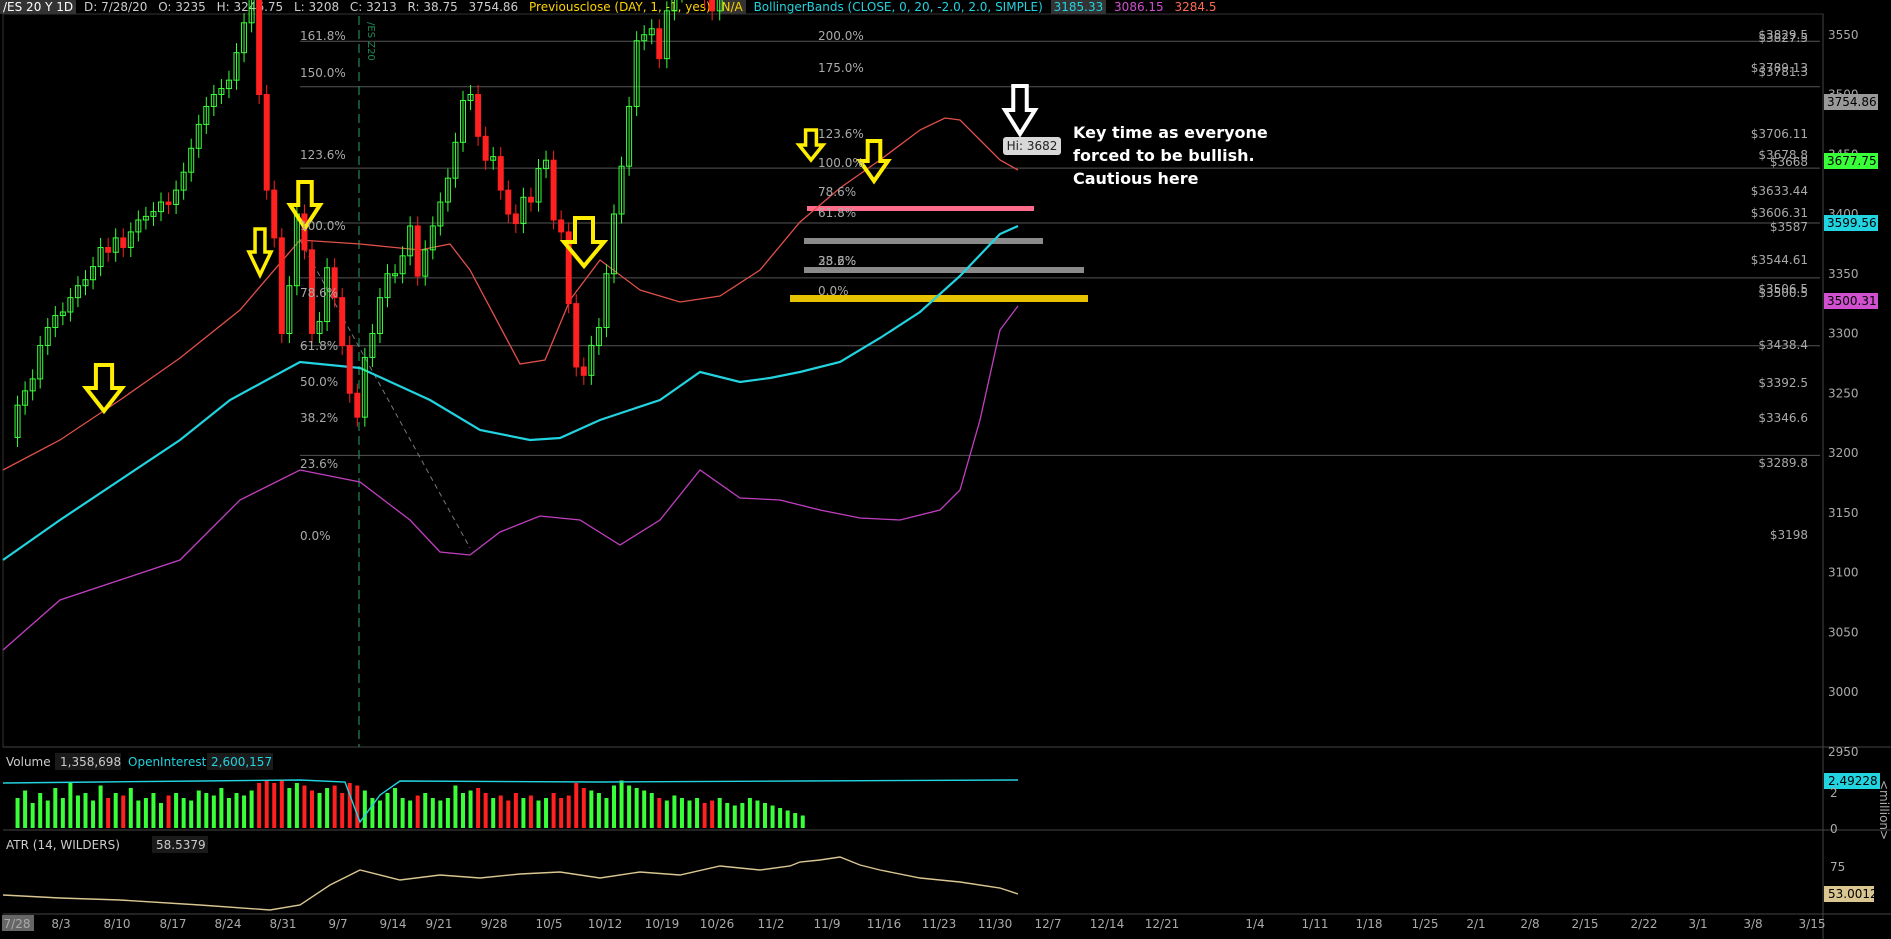 This screenshot has width=1891, height=939. What do you see at coordinates (323, 155) in the screenshot?
I see `fib-label-large: 123.6%` at bounding box center [323, 155].